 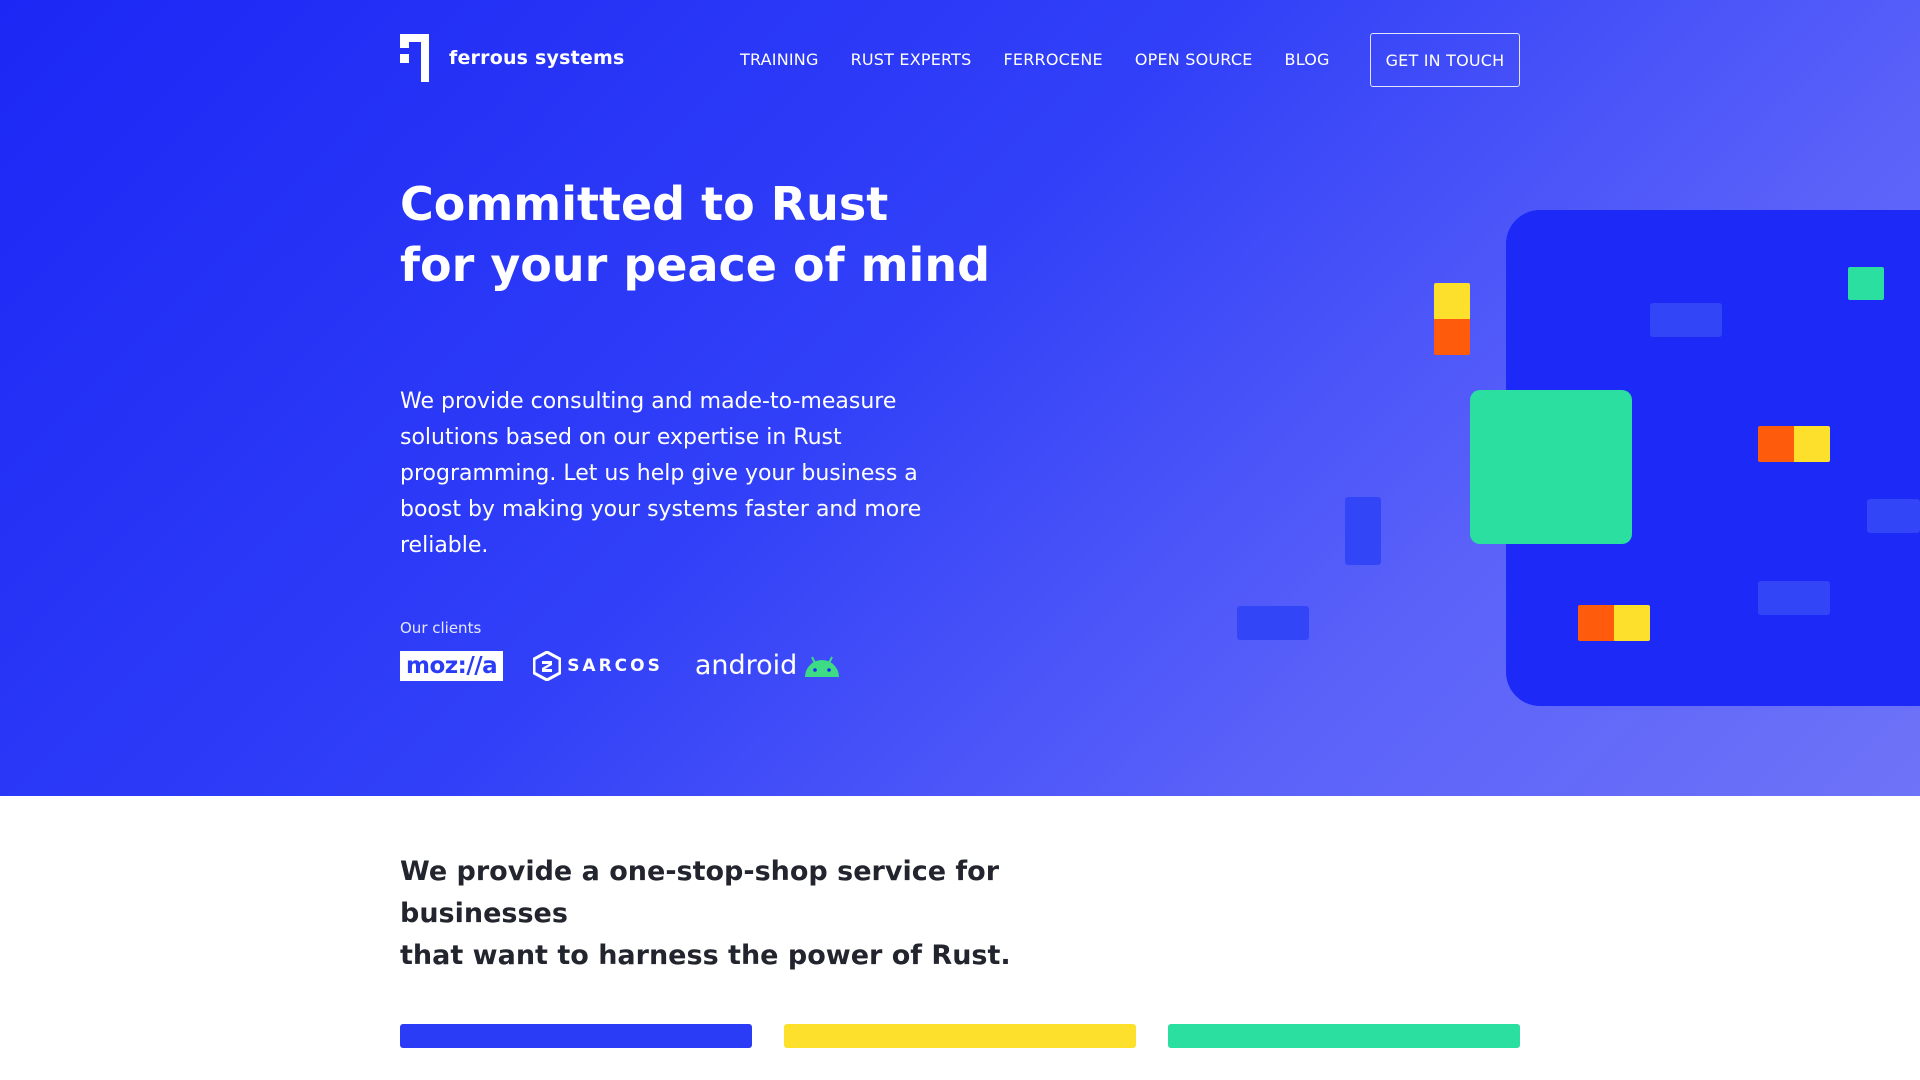 What do you see at coordinates (441, 628) in the screenshot?
I see `clients-label: Our clients` at bounding box center [441, 628].